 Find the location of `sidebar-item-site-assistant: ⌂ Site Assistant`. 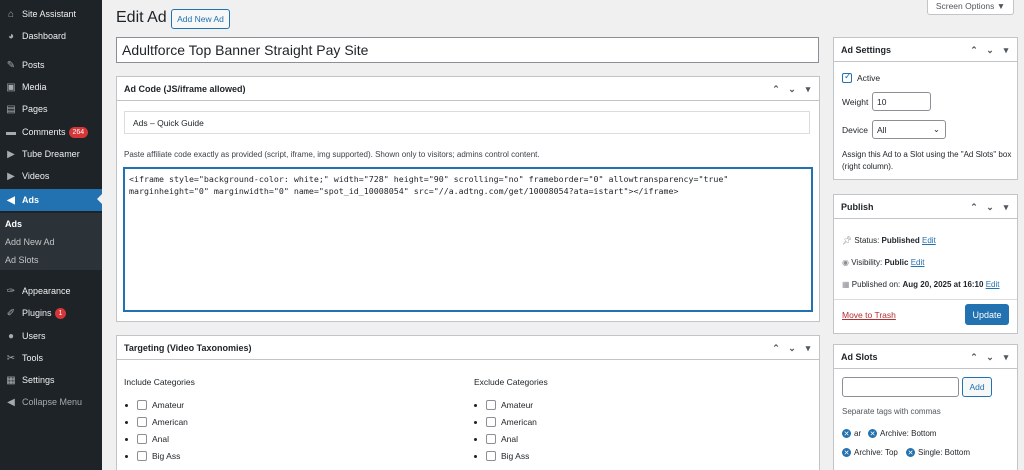

sidebar-item-site-assistant: ⌂ Site Assistant is located at coordinates (51, 14).